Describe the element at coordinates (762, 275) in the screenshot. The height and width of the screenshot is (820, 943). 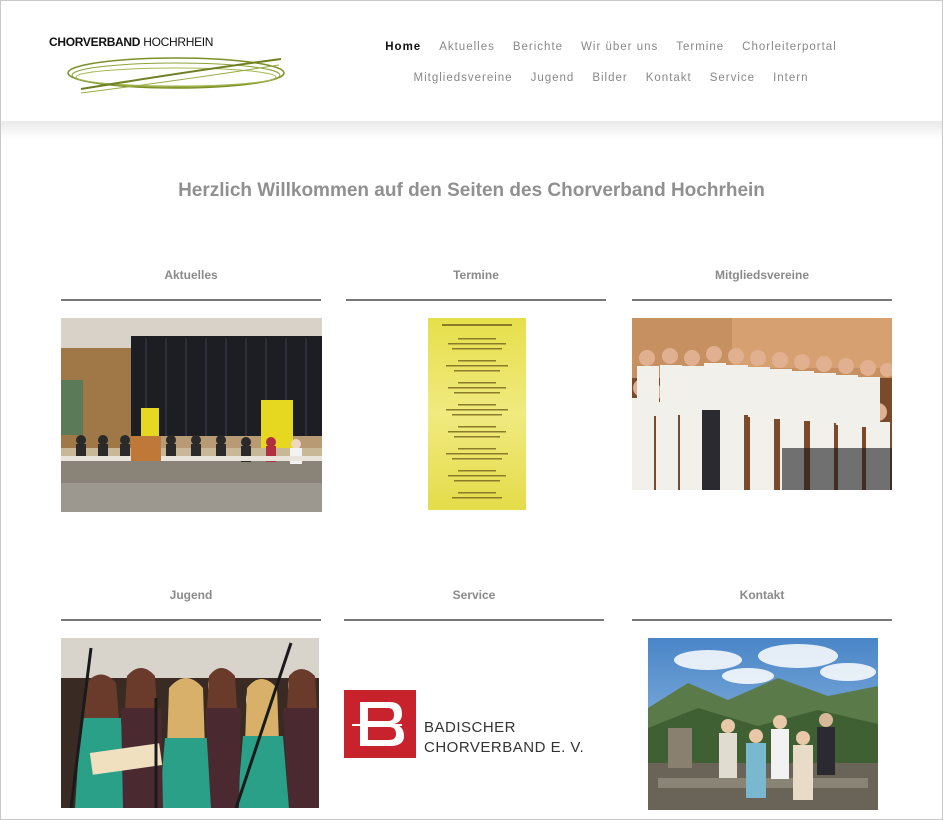
I see `section-title-mitgliedsvereine: Mitgliedsvereine` at that location.